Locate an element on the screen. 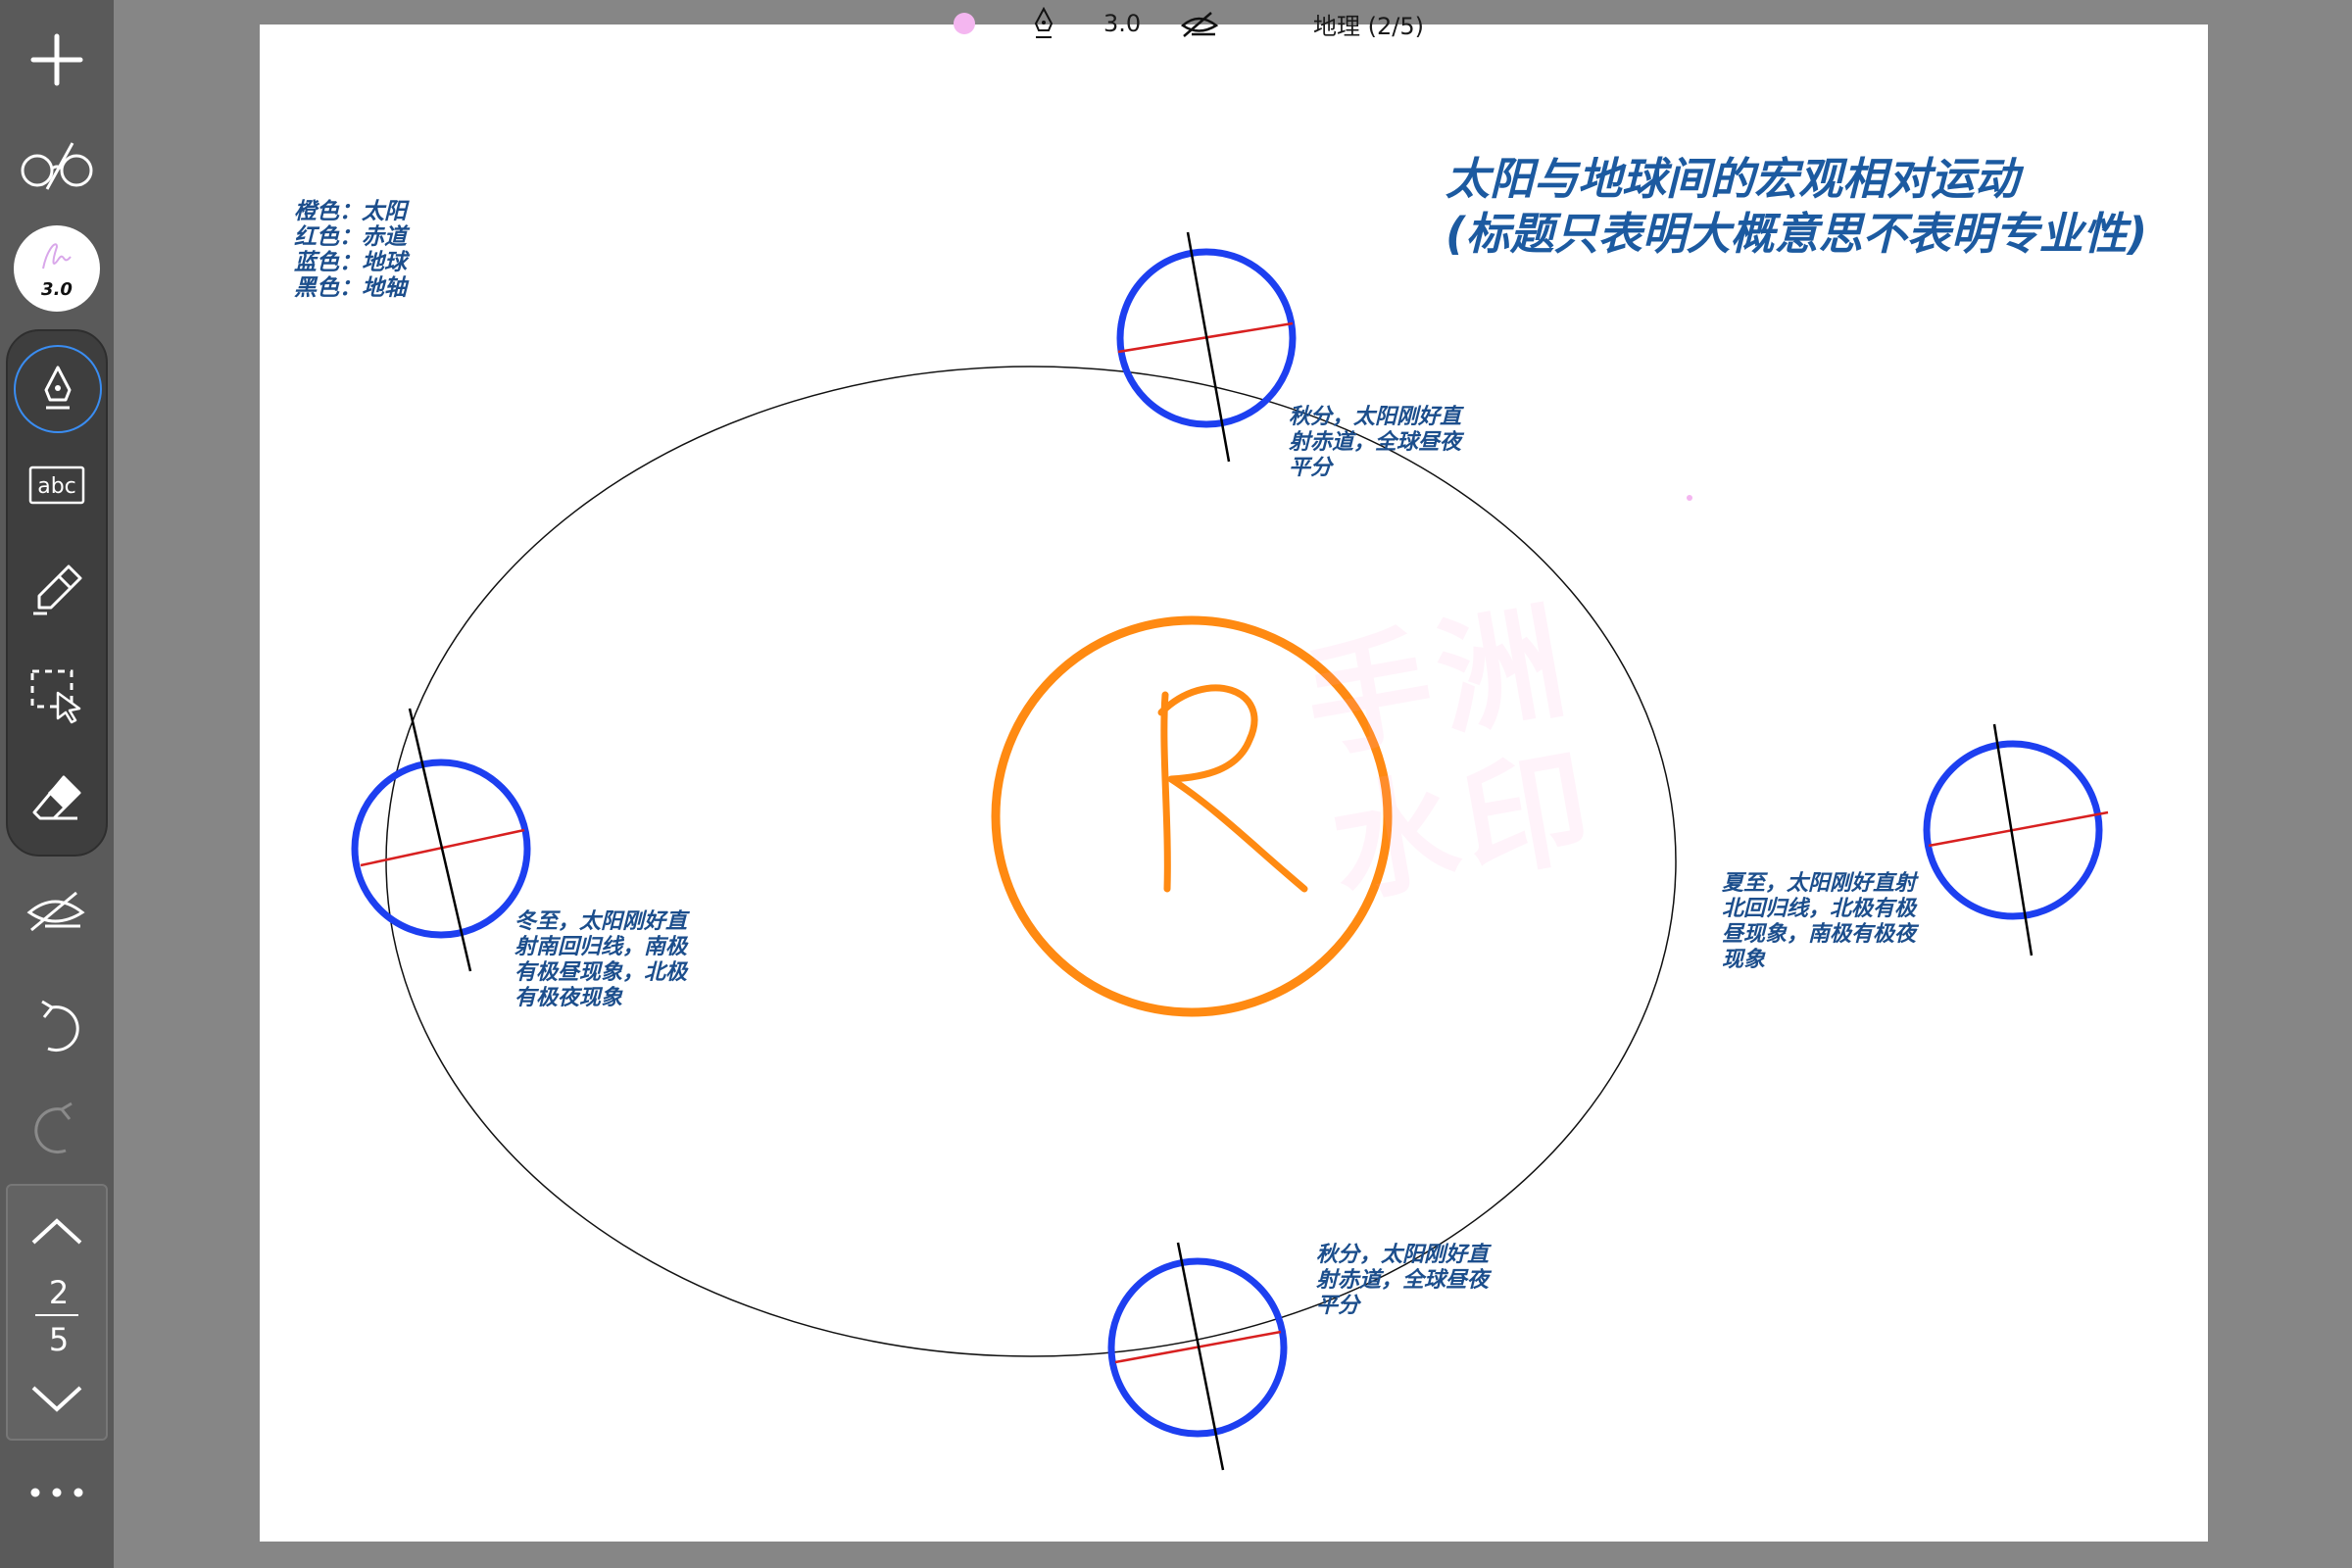 The width and height of the screenshot is (2352, 1568). legend-item: 蓝色：地球 is located at coordinates (350, 262).